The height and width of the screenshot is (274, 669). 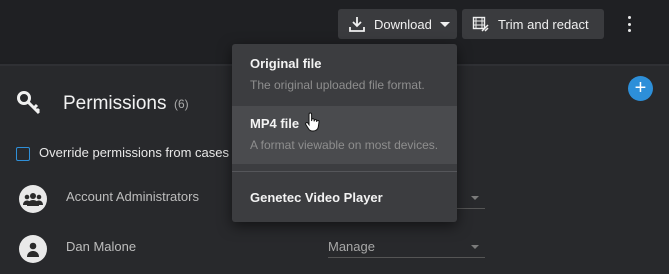 I want to click on role-select: Manage, so click(x=406, y=246).